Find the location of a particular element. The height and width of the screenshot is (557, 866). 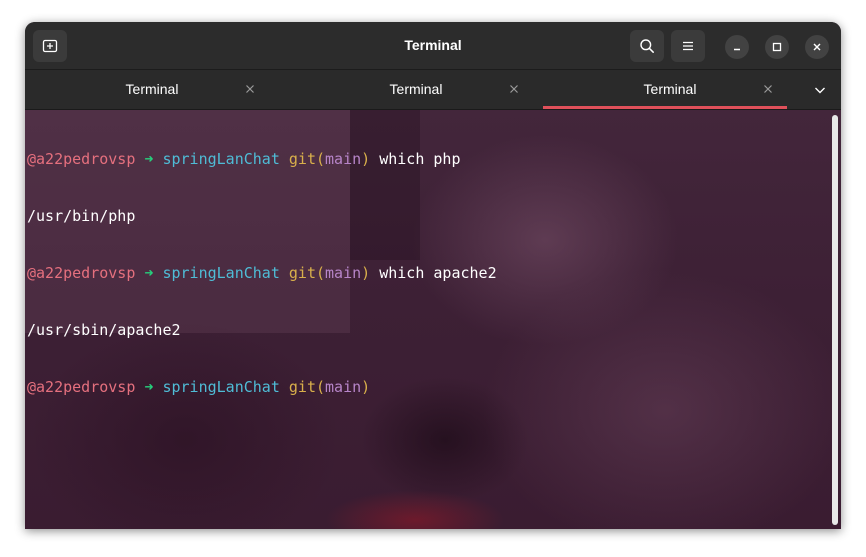

minimize-button is located at coordinates (737, 47).